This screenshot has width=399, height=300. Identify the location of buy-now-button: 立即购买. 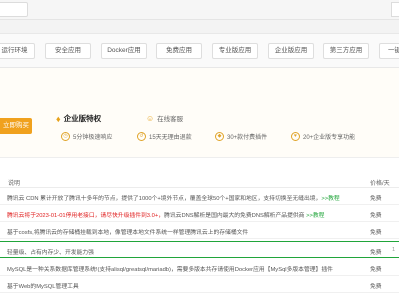
(16, 126).